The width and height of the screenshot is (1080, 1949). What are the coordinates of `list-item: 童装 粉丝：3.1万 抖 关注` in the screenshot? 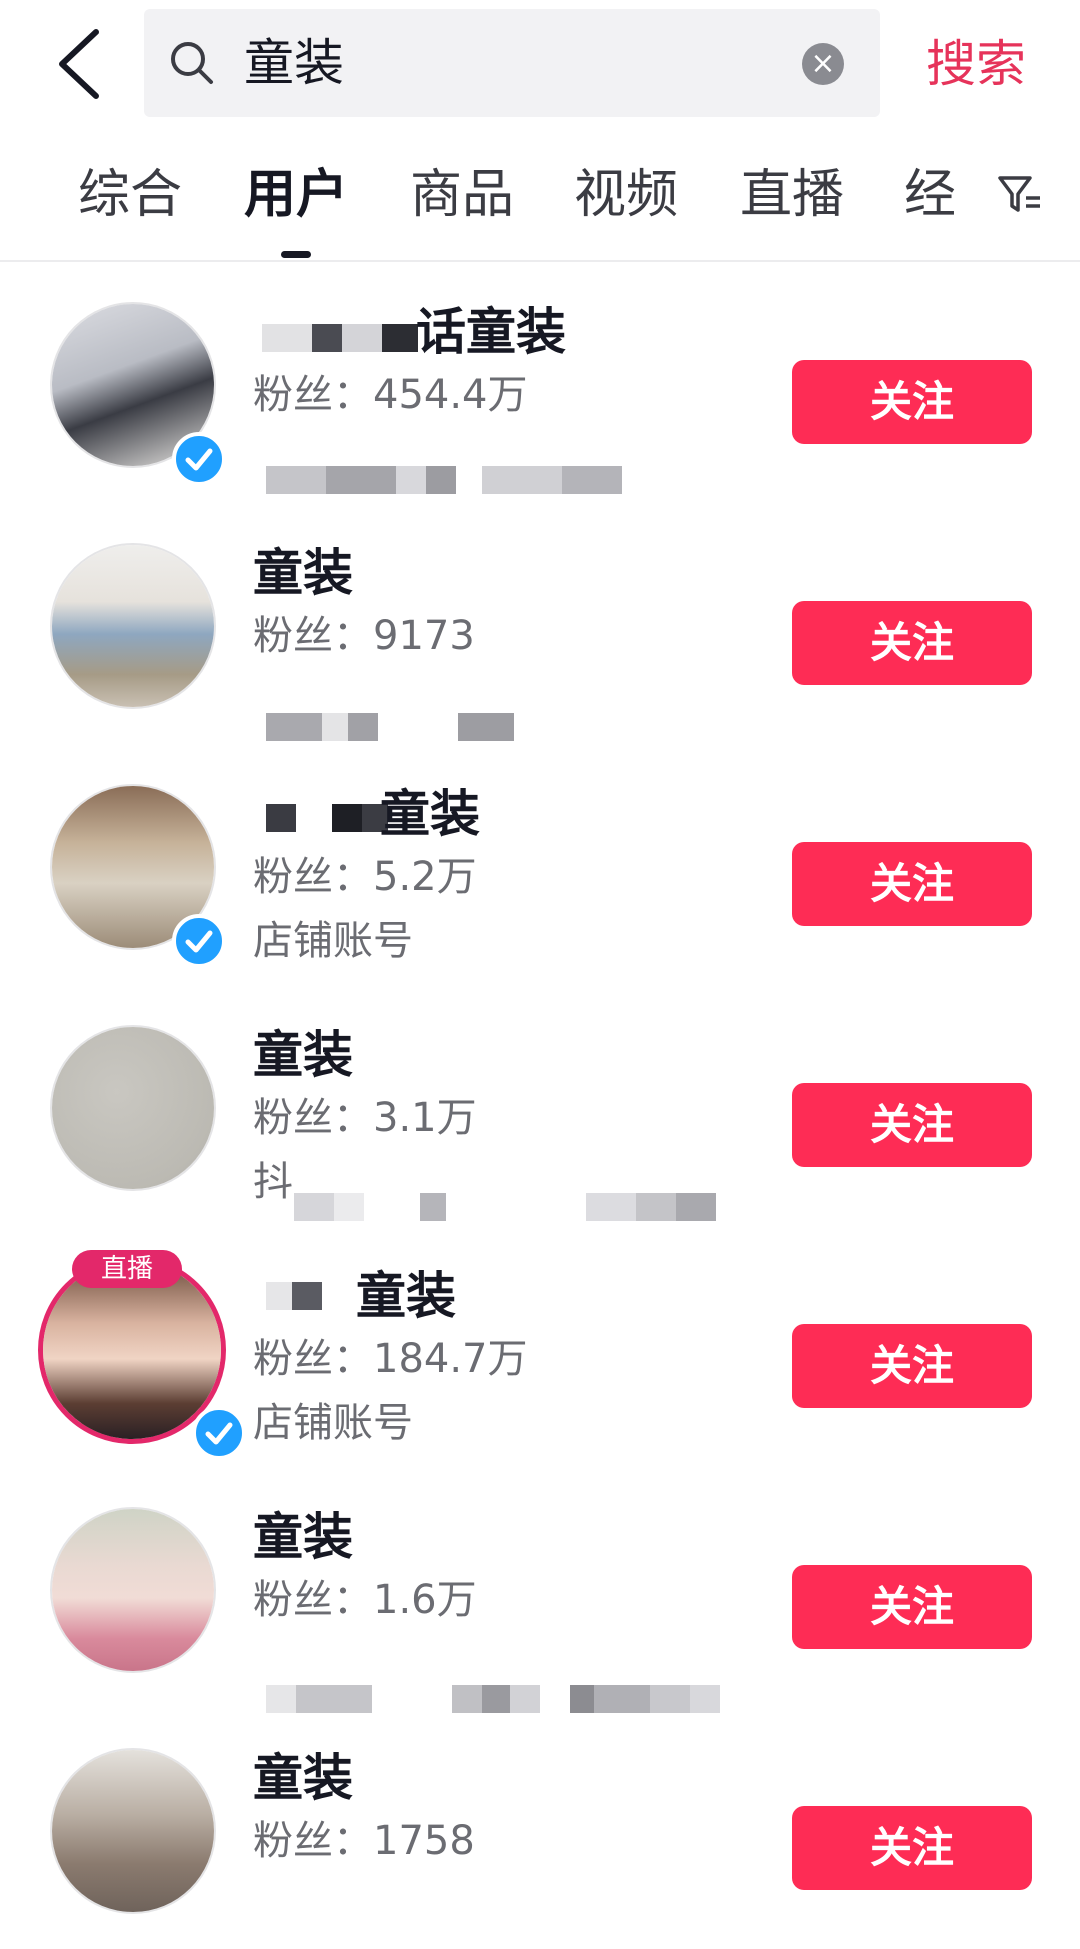 It's located at (540, 1105).